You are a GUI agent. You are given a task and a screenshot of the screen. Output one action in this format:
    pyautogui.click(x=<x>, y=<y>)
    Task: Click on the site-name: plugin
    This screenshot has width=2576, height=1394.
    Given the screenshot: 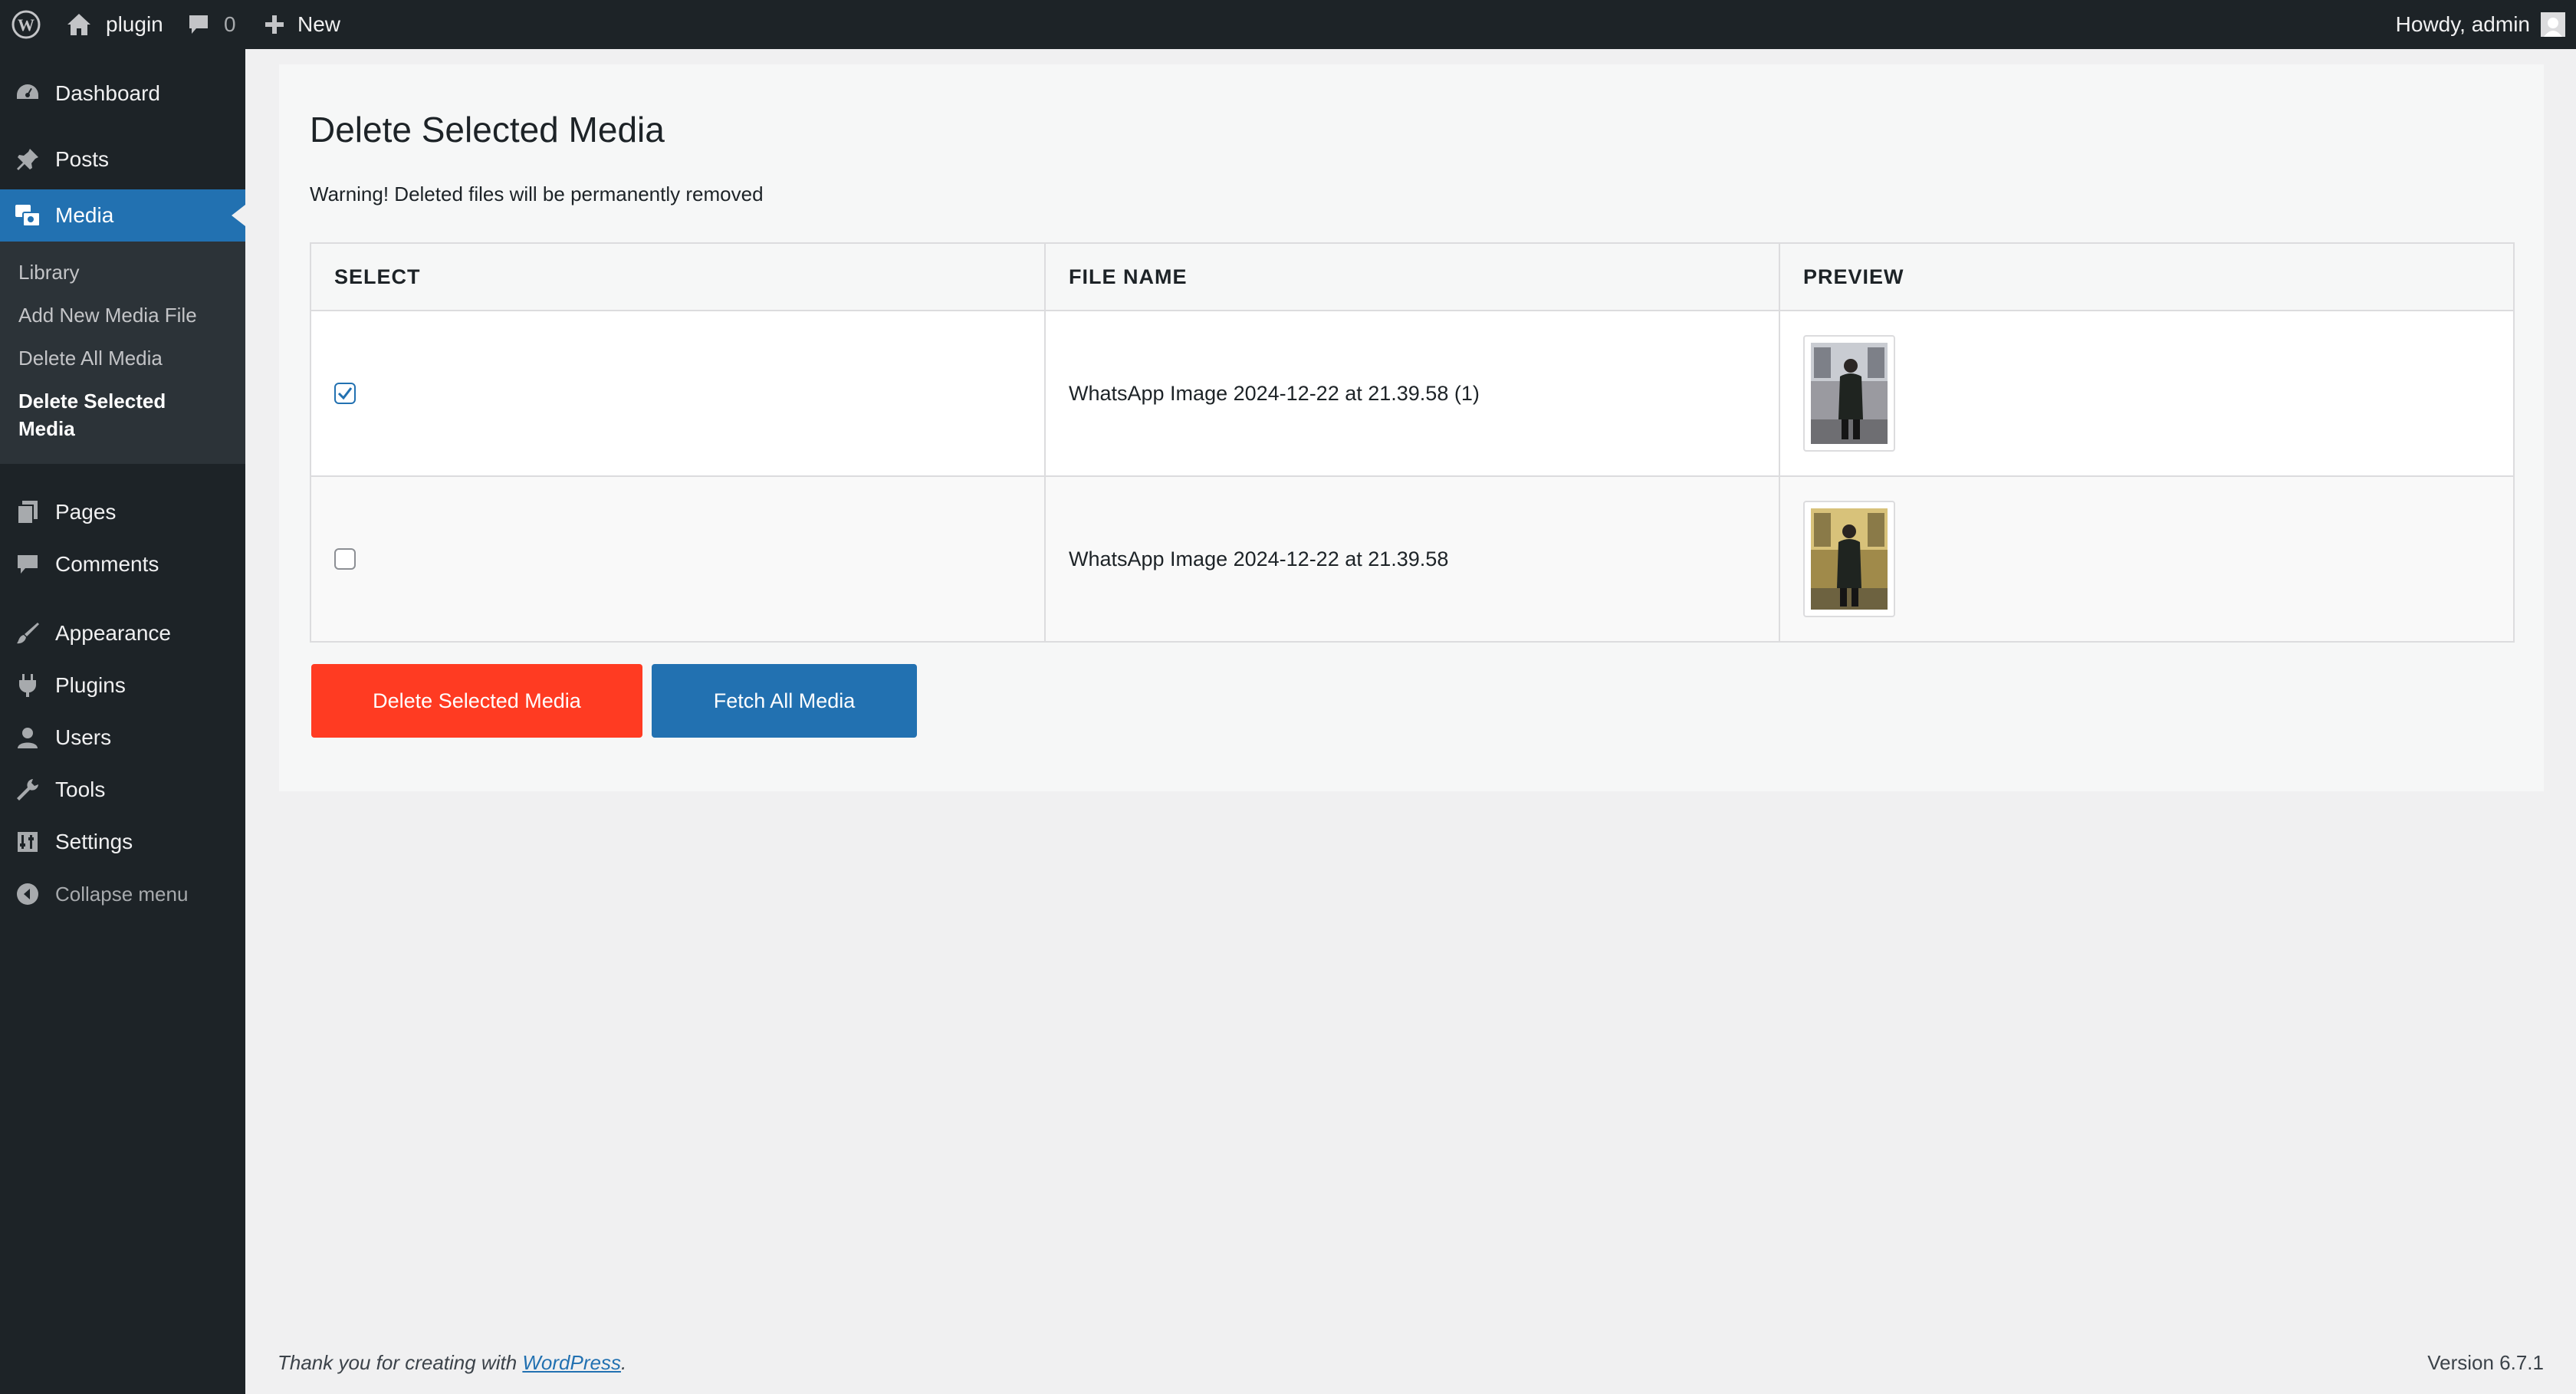 What is the action you would take?
    pyautogui.click(x=134, y=24)
    